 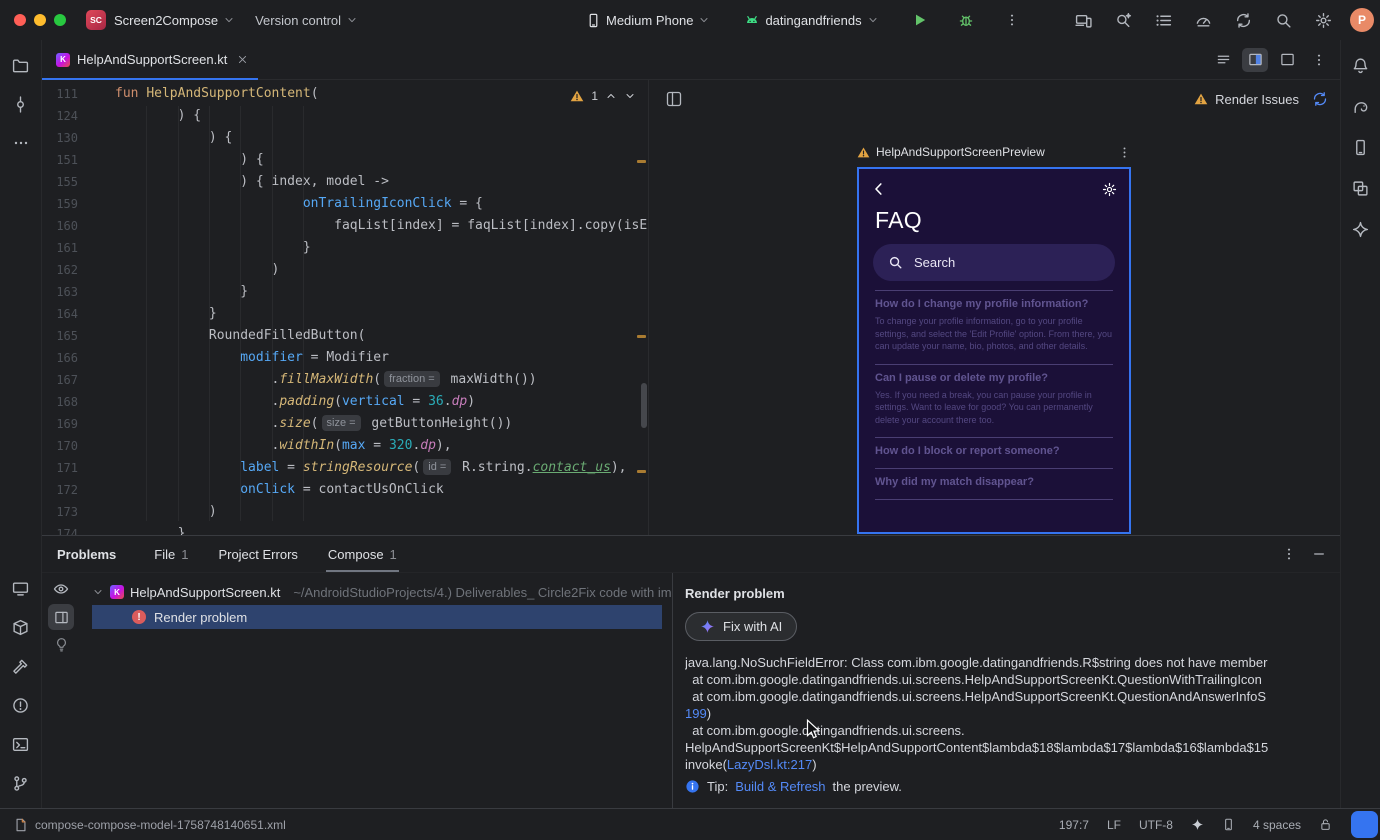 I want to click on task-list-icon, so click(x=1163, y=20).